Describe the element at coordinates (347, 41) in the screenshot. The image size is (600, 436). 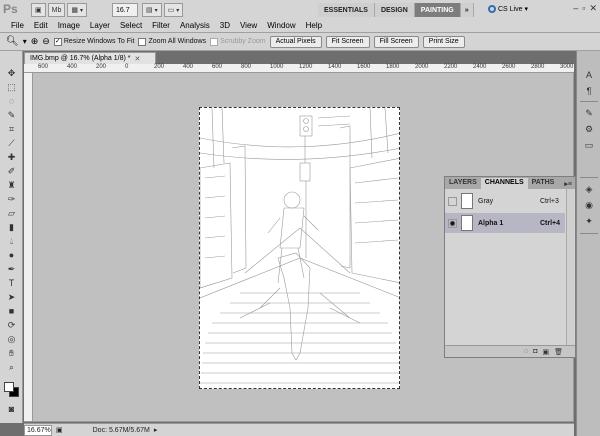
I see `fit-screen-button: Fit Screen` at that location.